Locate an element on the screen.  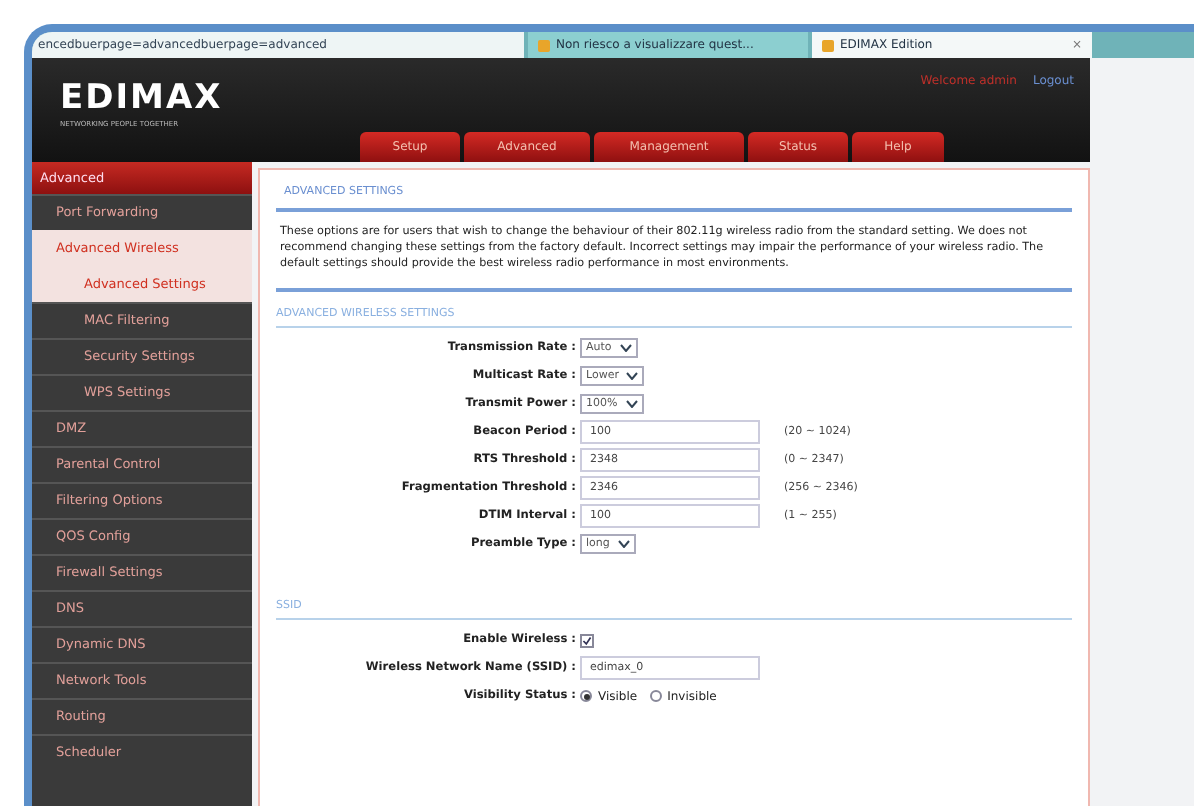
checkbox is located at coordinates (587, 640).